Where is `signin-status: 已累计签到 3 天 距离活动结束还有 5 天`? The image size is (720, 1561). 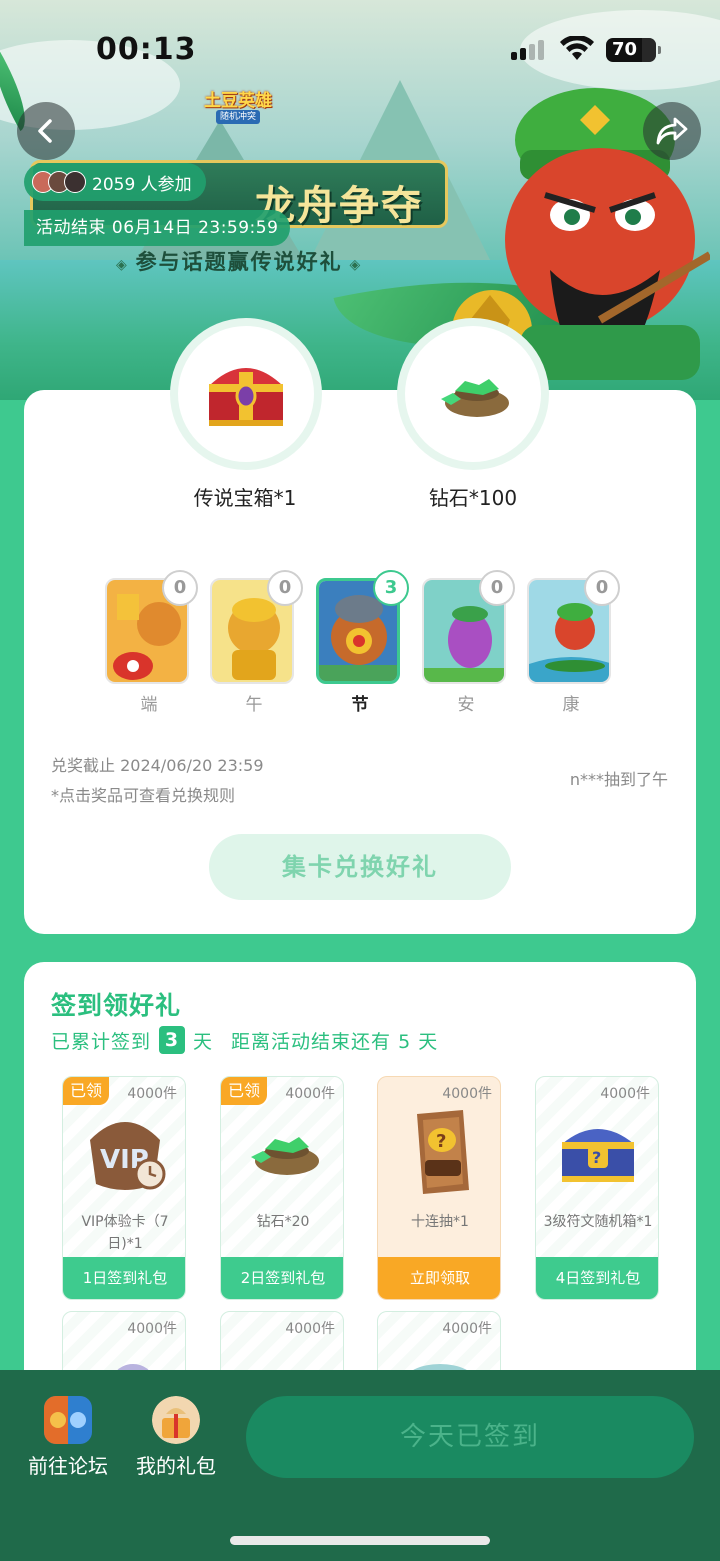 signin-status: 已累计签到 3 天 距离活动结束还有 5 天 is located at coordinates (244, 1040).